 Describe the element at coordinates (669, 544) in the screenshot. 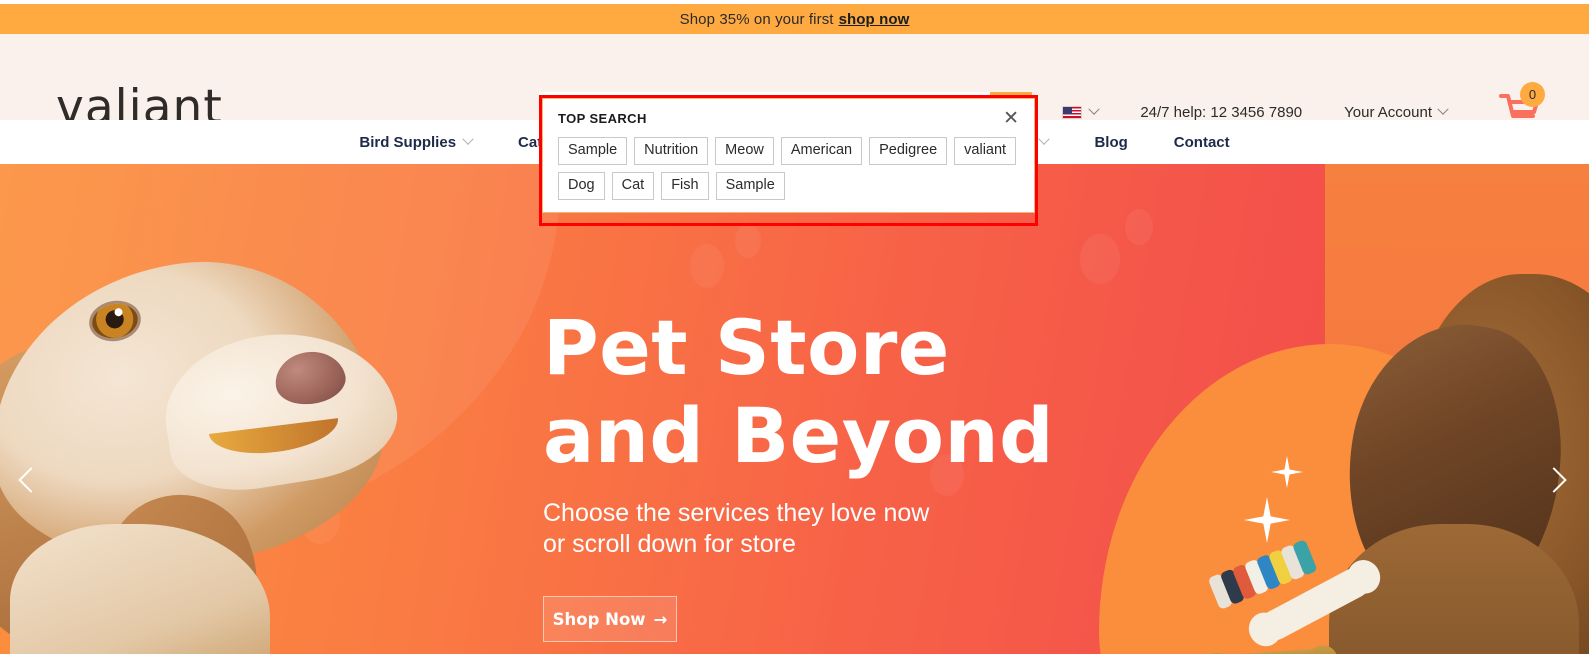

I see `hero-subtitle-line-2: or scroll down for store` at that location.